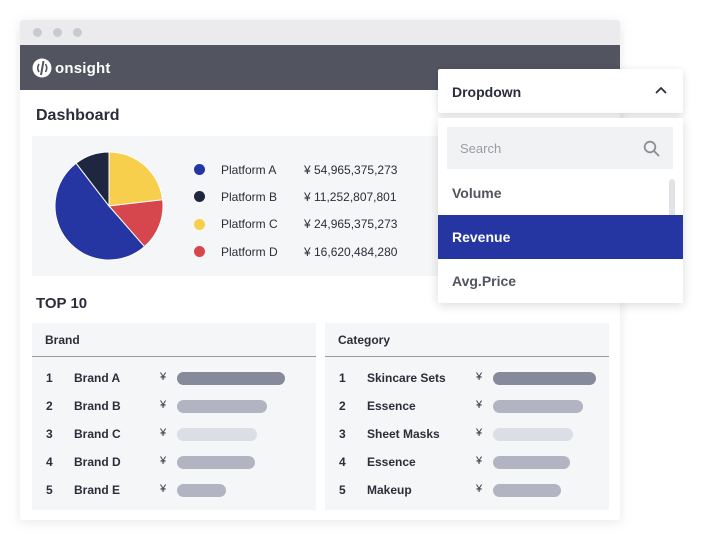  What do you see at coordinates (389, 490) in the screenshot?
I see `category-name: Makeup` at bounding box center [389, 490].